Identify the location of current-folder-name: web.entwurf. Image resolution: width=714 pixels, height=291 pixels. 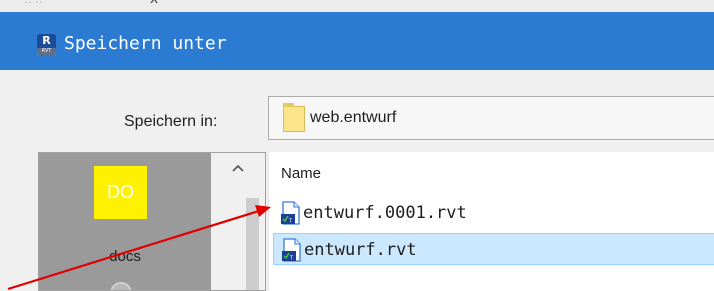
(353, 117).